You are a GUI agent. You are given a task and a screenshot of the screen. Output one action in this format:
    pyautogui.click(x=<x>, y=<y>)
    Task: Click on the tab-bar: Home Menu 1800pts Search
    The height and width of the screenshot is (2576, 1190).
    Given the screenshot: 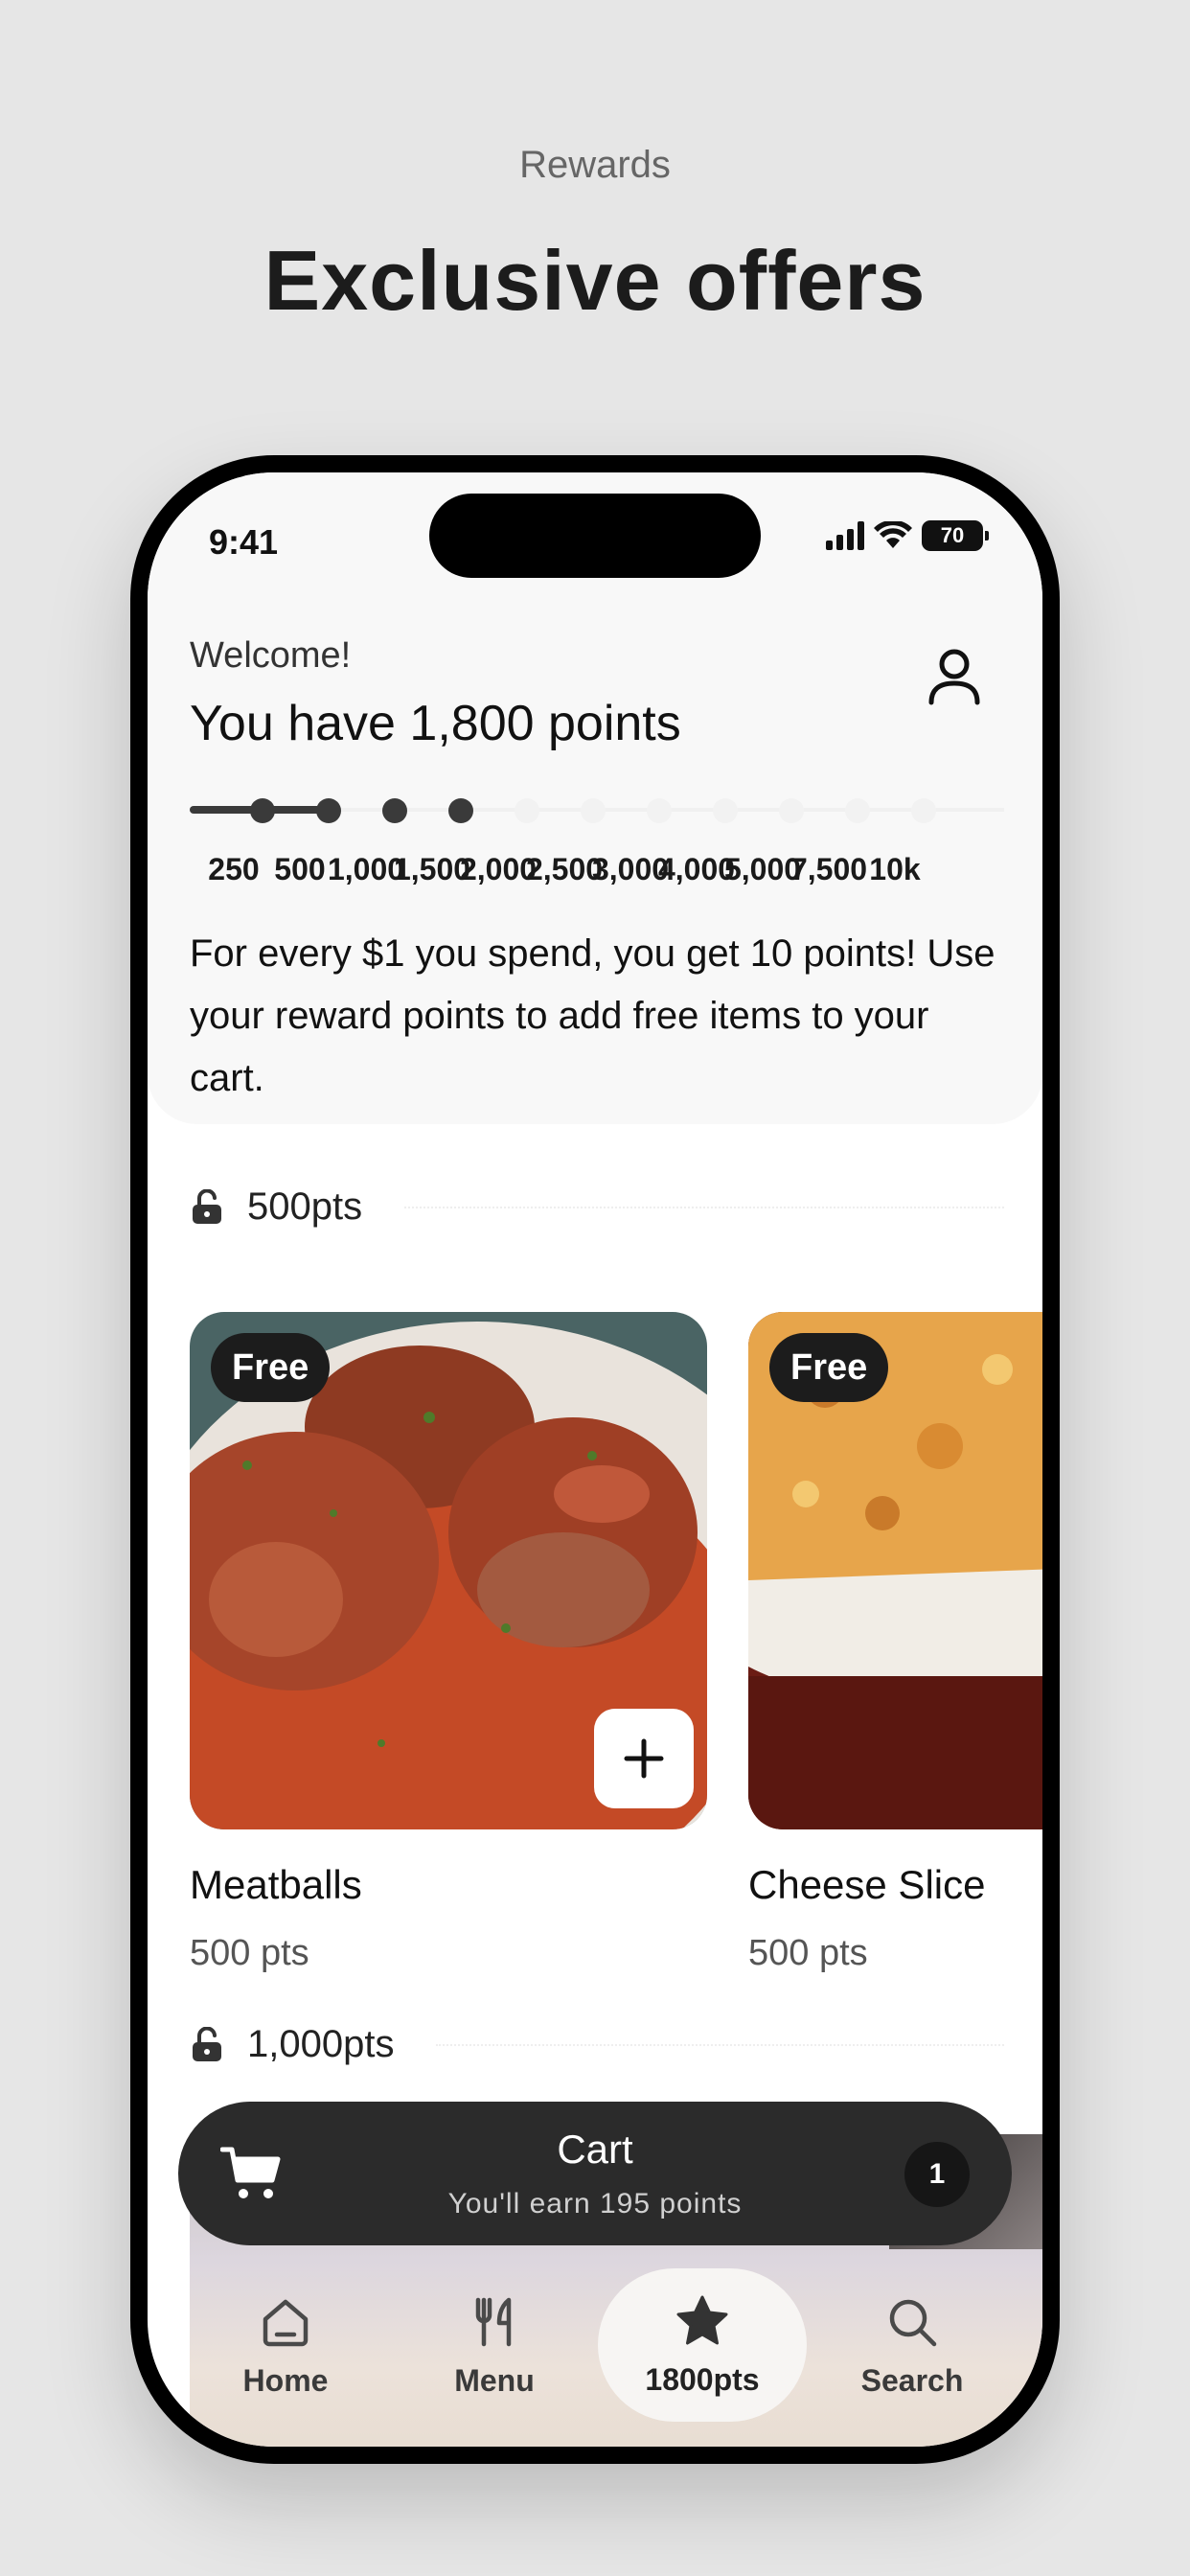 What is the action you would take?
    pyautogui.click(x=606, y=2346)
    